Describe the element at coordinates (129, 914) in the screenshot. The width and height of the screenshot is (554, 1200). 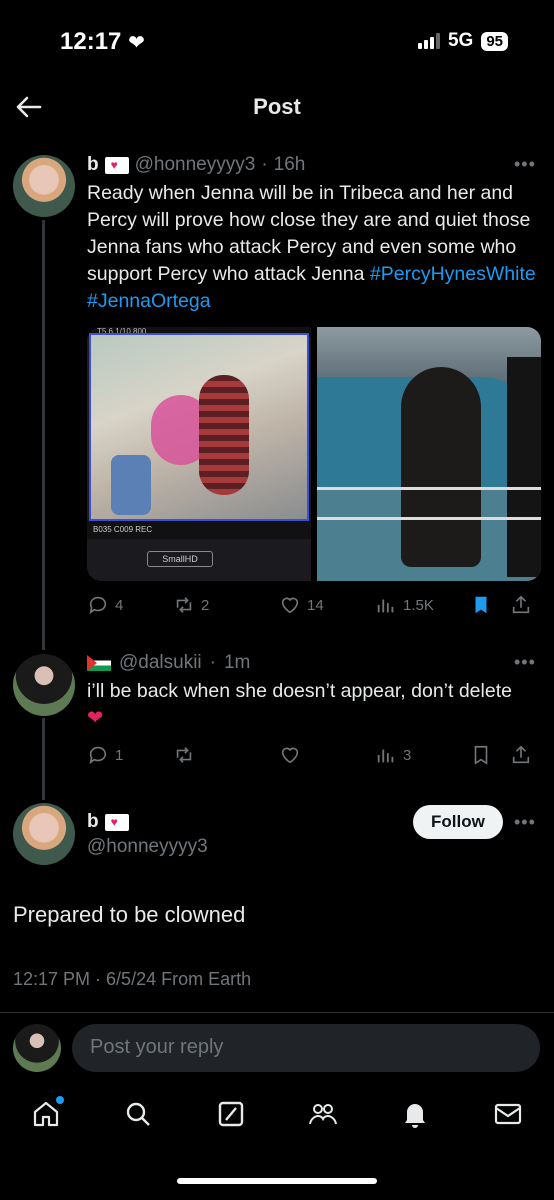
I see `post-text: Prepared to be clowned` at that location.